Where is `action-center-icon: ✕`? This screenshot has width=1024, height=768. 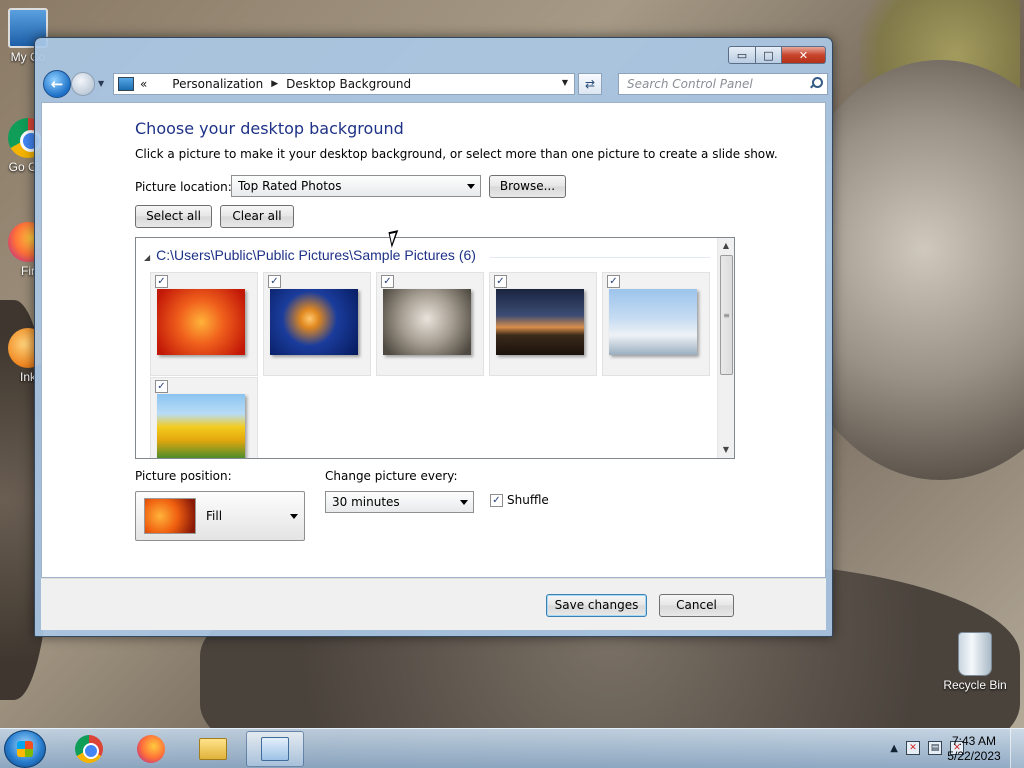 action-center-icon: ✕ is located at coordinates (913, 748).